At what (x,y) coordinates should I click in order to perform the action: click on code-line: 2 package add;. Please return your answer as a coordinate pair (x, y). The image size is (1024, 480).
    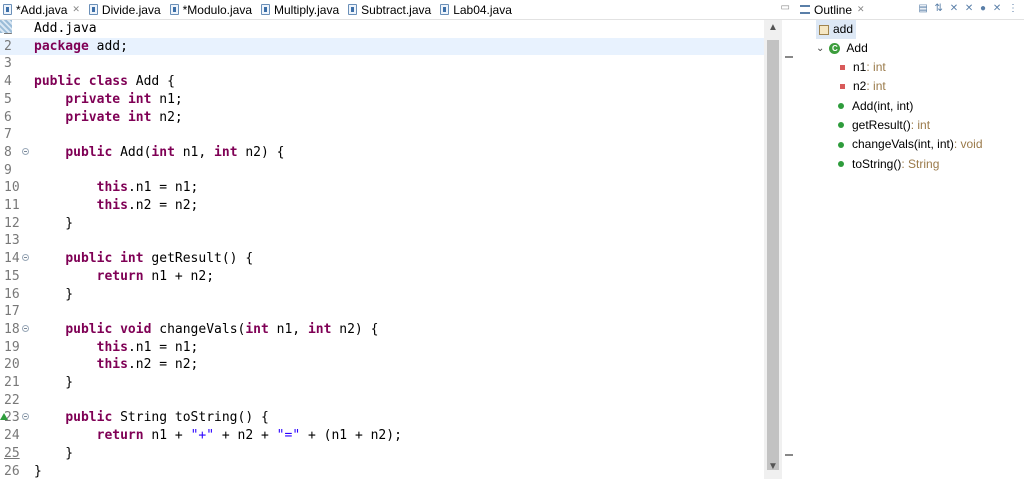
    Looking at the image, I should click on (382, 46).